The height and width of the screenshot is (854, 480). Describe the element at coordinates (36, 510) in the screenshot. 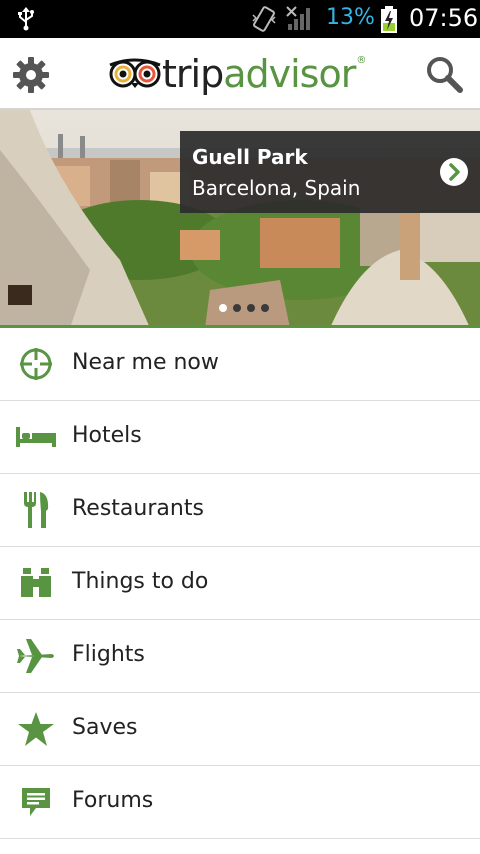

I see `fork-knife-icon` at that location.